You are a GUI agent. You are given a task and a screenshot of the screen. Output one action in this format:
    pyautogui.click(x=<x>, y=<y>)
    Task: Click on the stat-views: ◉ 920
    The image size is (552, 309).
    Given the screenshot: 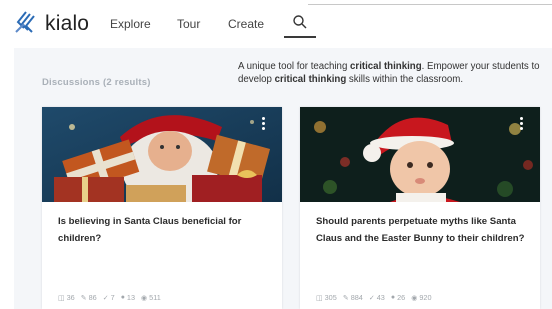 What is the action you would take?
    pyautogui.click(x=421, y=297)
    